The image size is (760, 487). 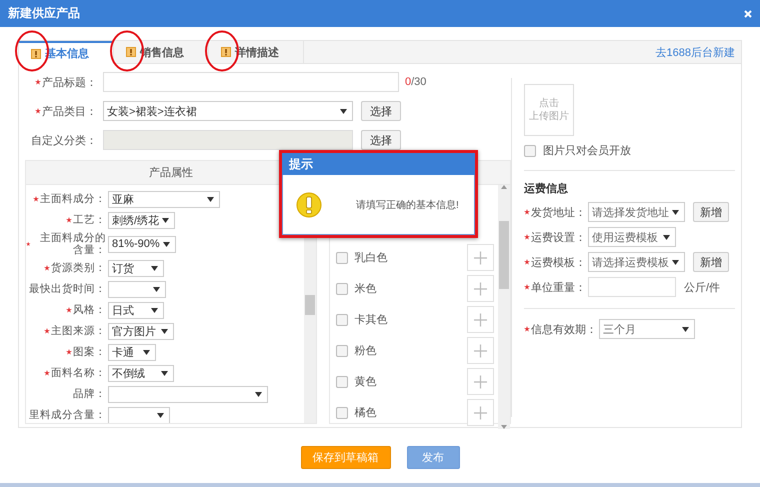 What do you see at coordinates (164, 199) in the screenshot?
I see `dropdown: 亚麻` at bounding box center [164, 199].